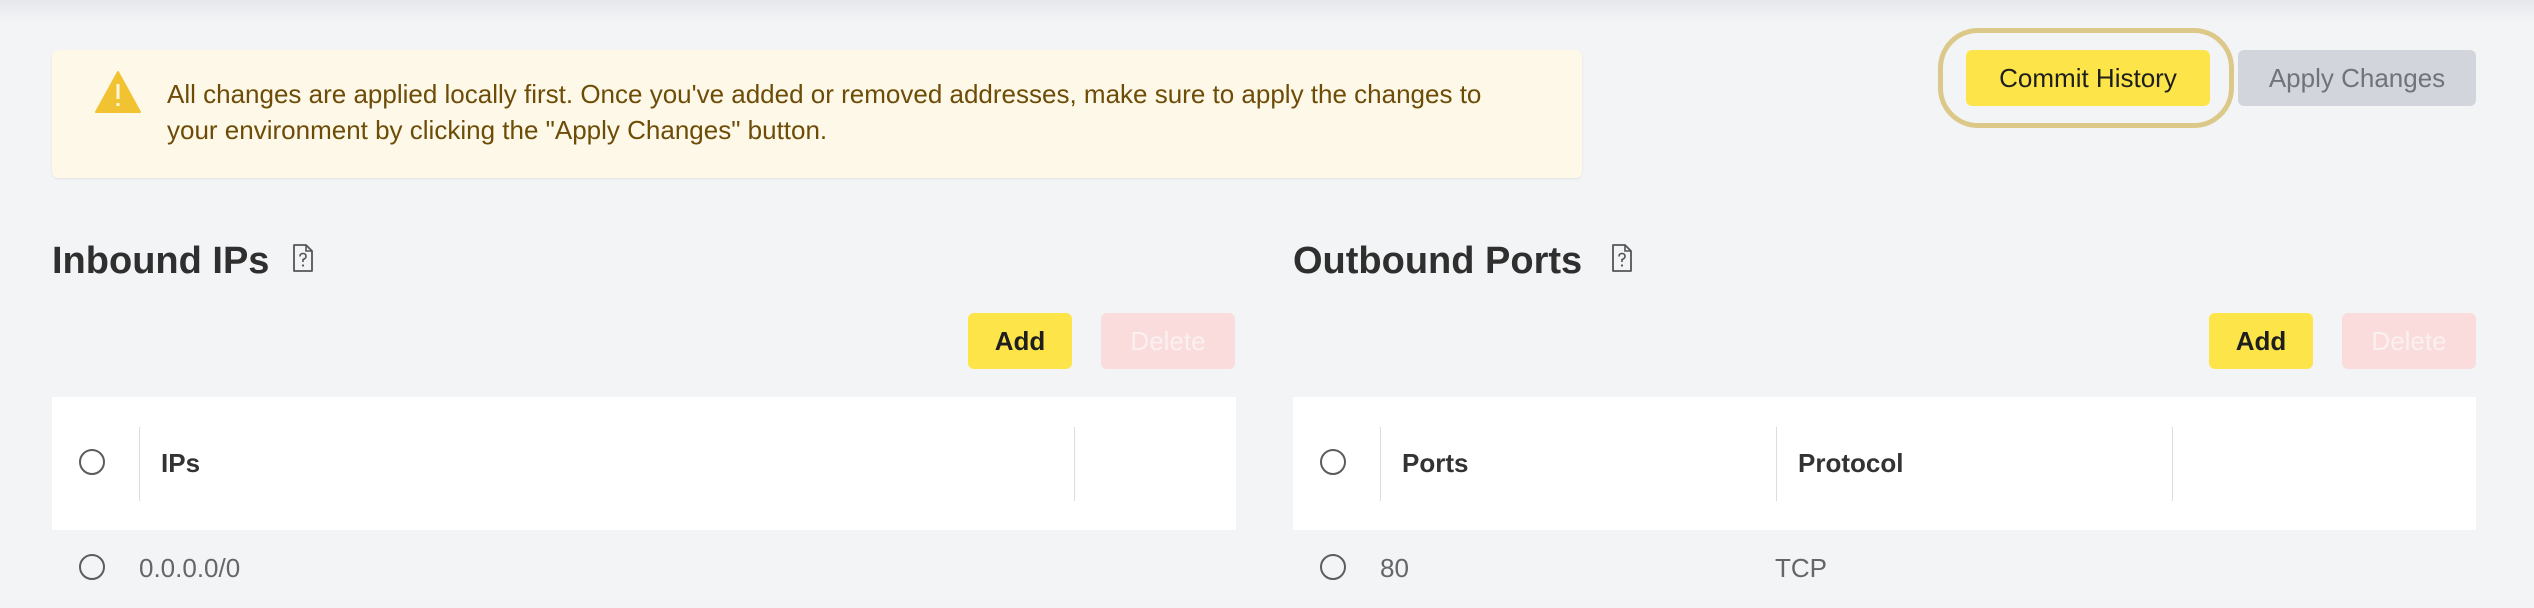 The image size is (2534, 608). Describe the element at coordinates (644, 463) in the screenshot. I see `inbound-table-header: IPs` at that location.